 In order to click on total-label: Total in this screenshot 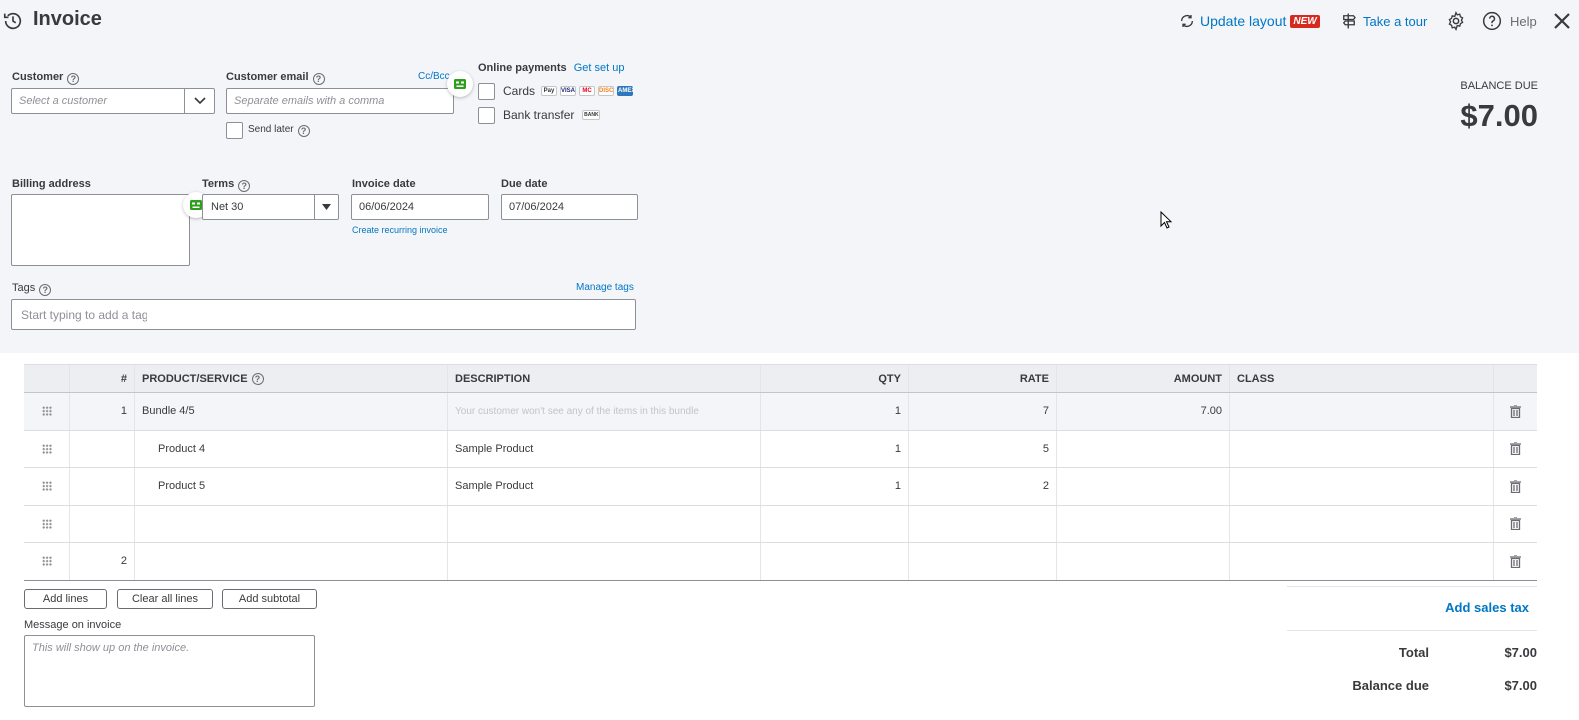, I will do `click(1413, 652)`.